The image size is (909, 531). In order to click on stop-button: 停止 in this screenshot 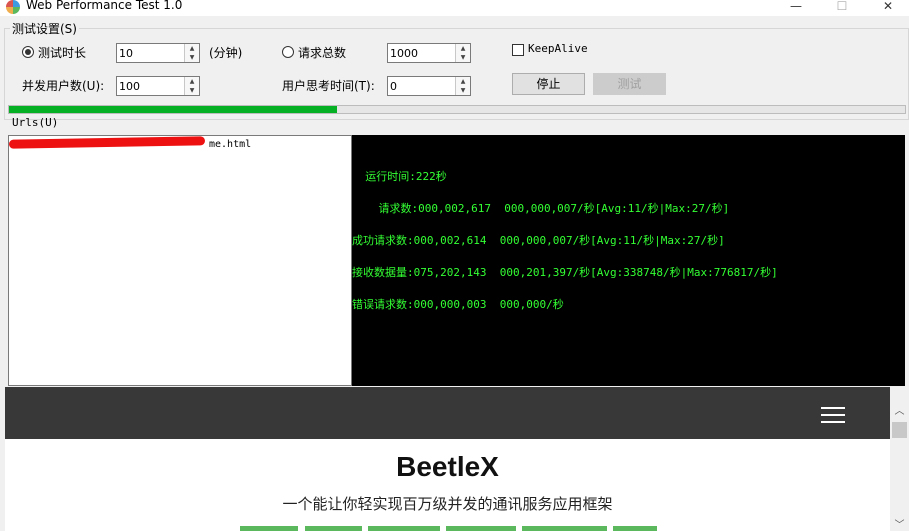, I will do `click(548, 84)`.